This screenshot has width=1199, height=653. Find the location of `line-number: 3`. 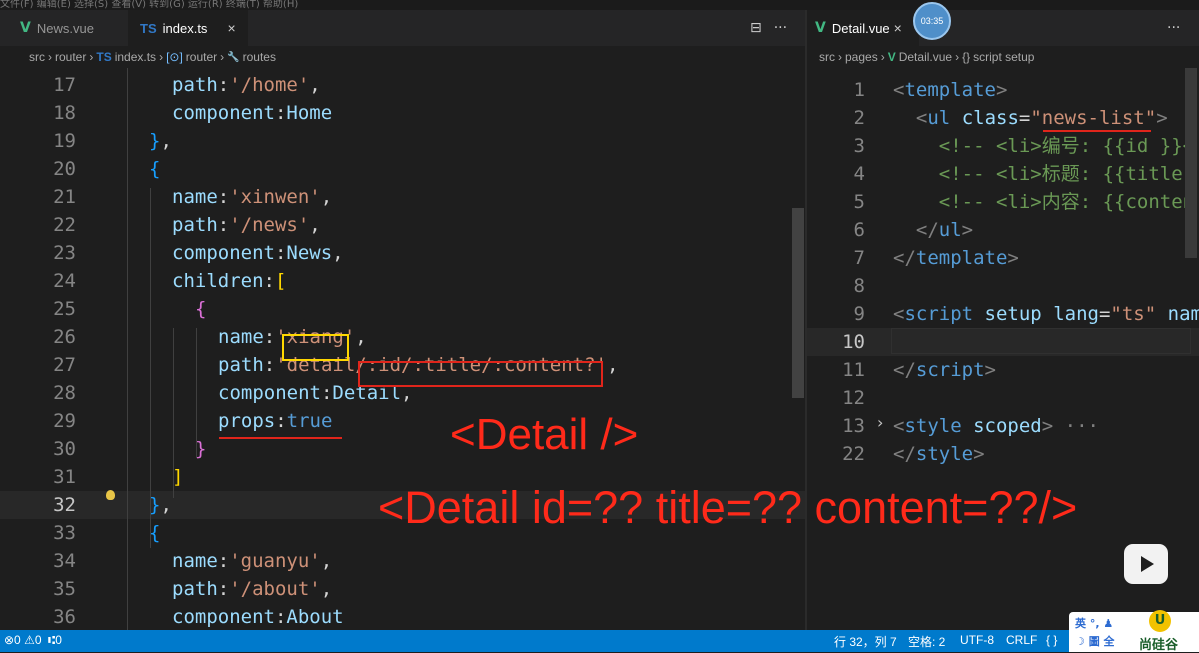

line-number: 3 is located at coordinates (859, 146).